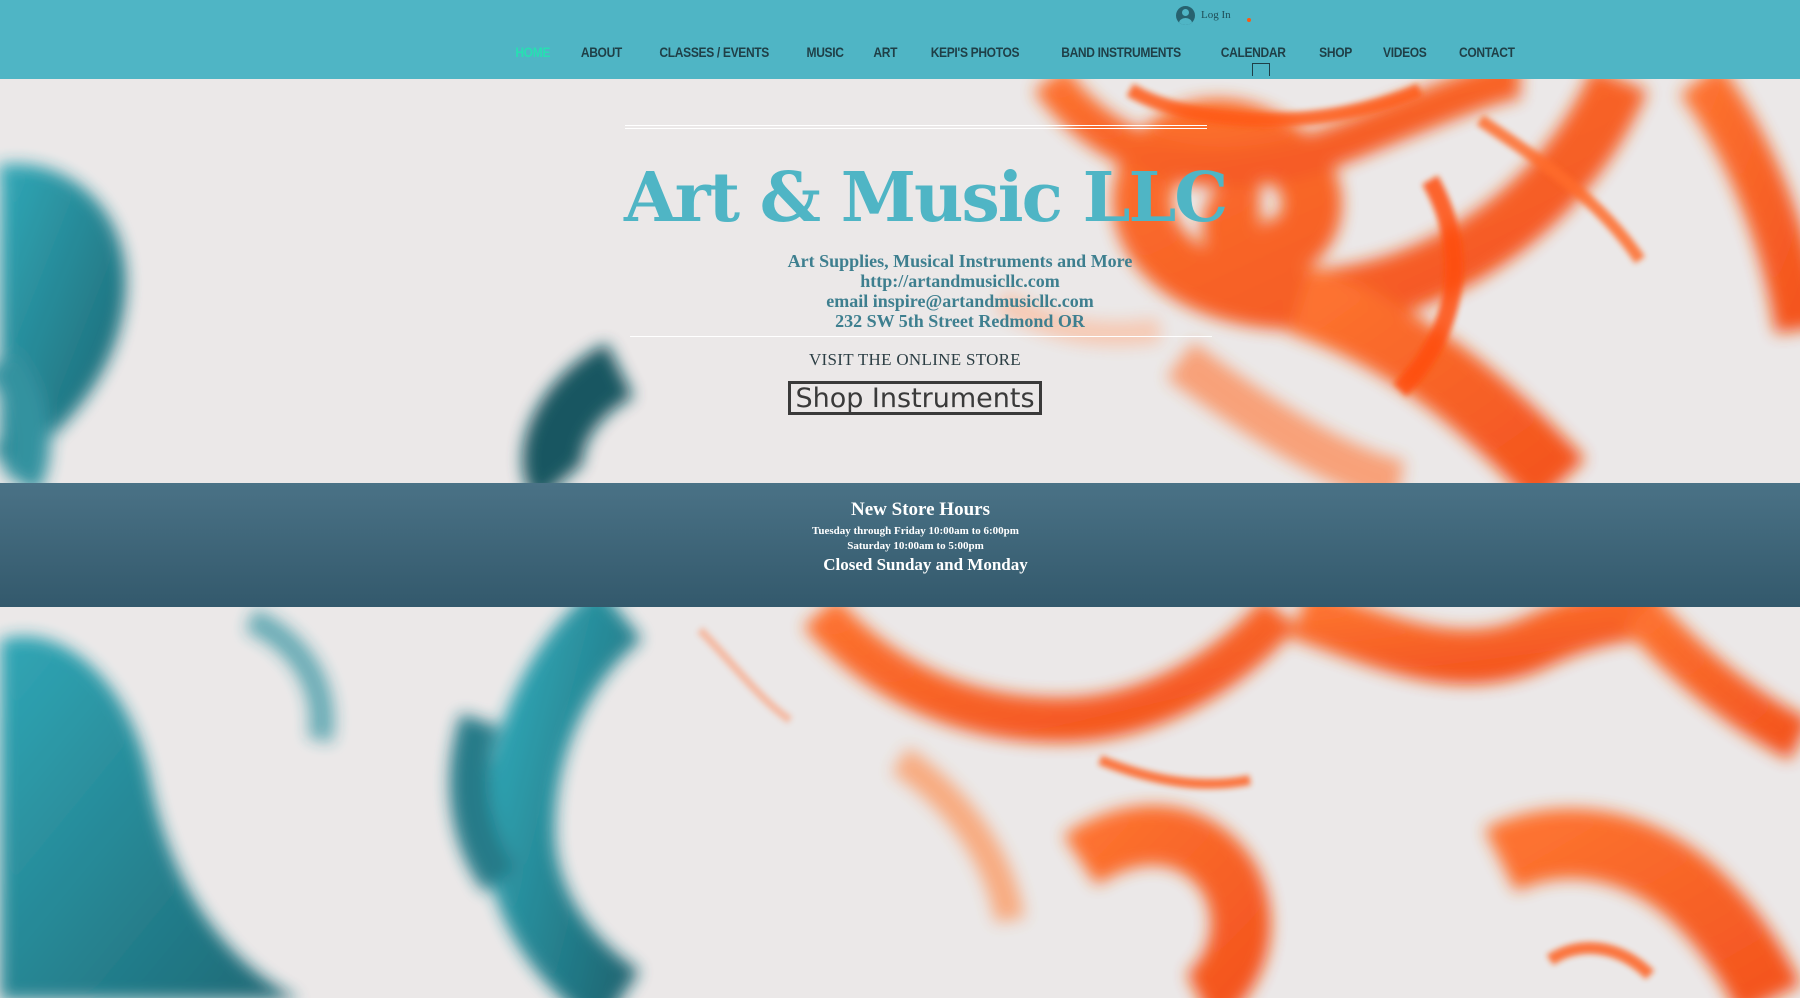 The image size is (1800, 1000). Describe the element at coordinates (915, 531) in the screenshot. I see `store-hours-weekday: Tuesday through Friday 10:00am to 6:00pm` at that location.